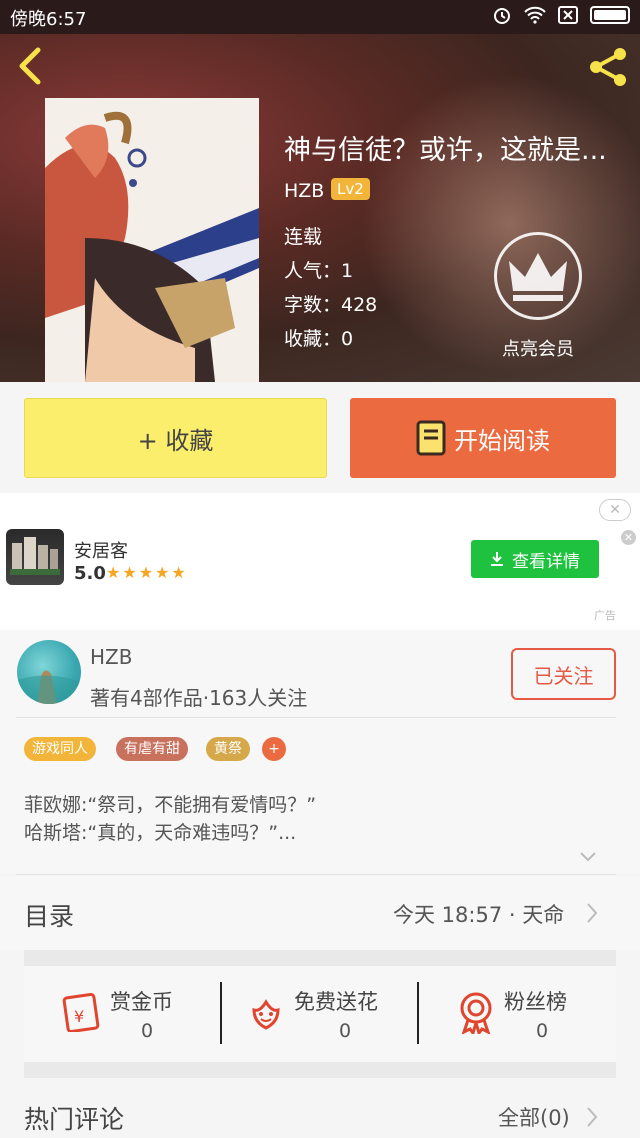  I want to click on status-bar: 傍晚6:57, so click(320, 17).